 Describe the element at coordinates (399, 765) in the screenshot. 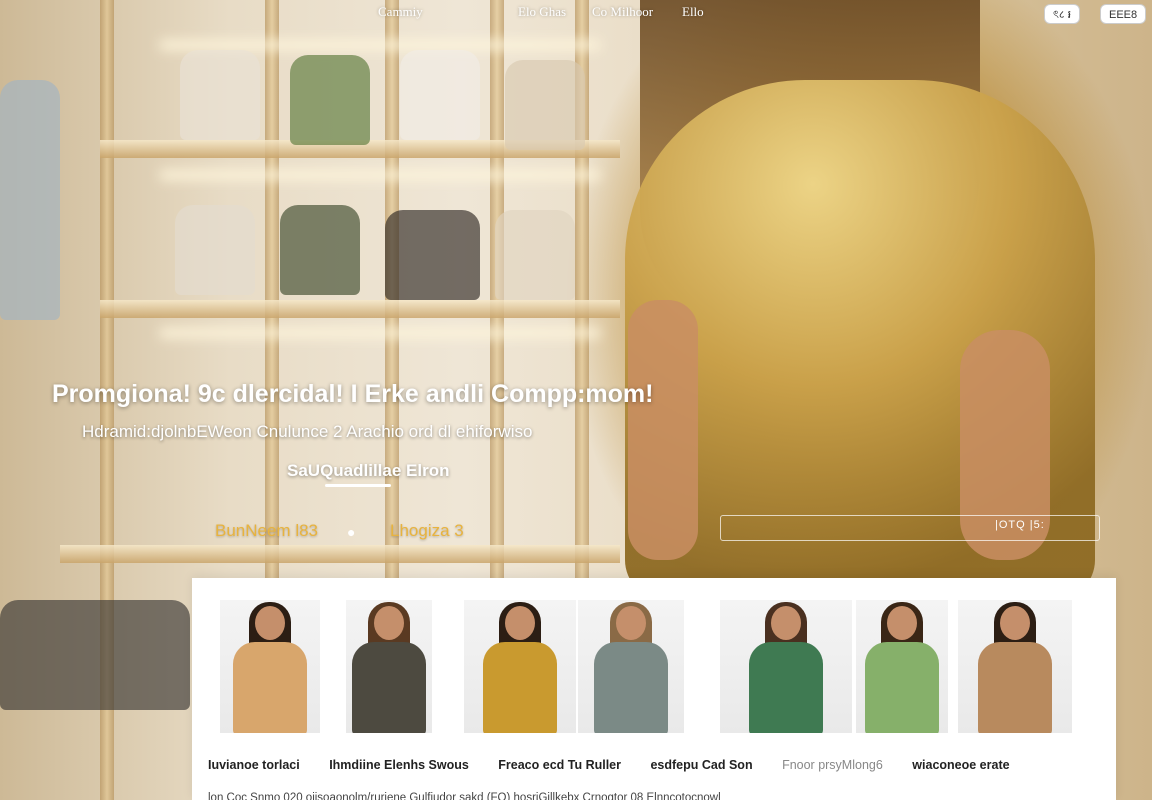

I see `product-label: Ihmdiine Elenhs Swous` at that location.